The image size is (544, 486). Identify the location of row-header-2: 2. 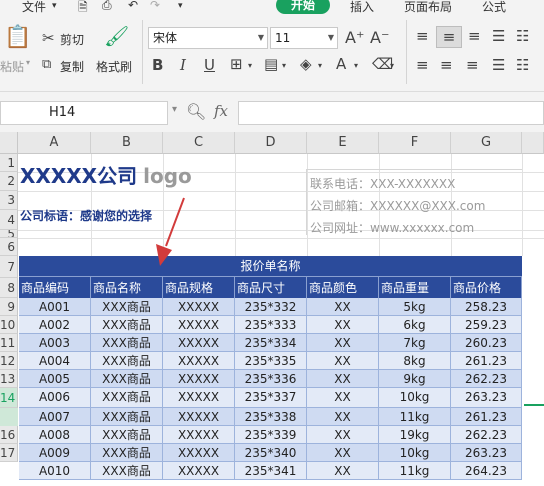
(9, 181).